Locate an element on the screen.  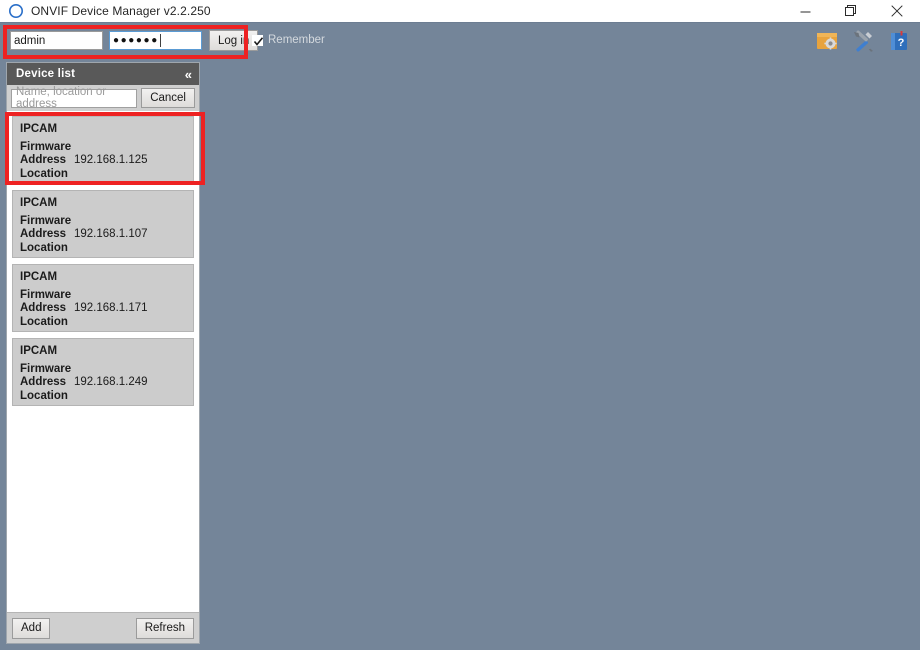
onvif-ring-logo-icon is located at coordinates (16, 11).